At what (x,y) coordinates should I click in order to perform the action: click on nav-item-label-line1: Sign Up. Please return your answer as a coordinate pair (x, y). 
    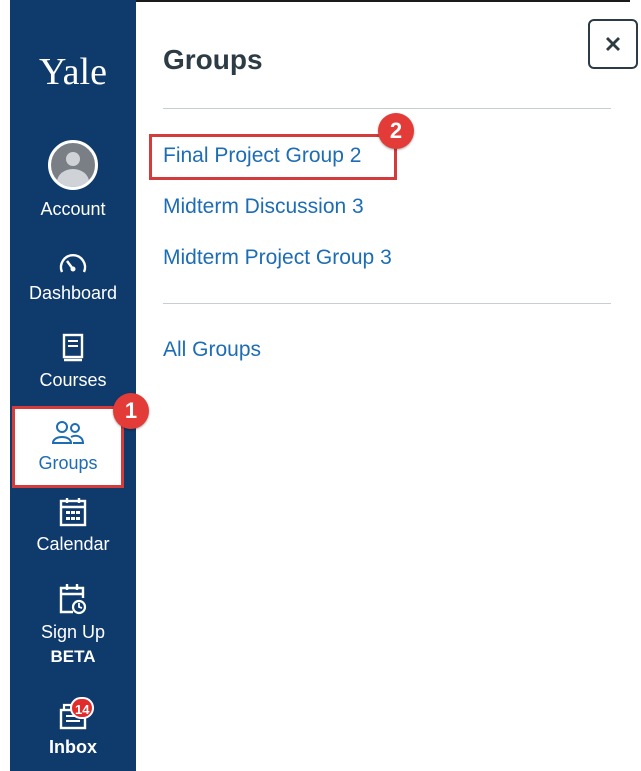
    Looking at the image, I should click on (73, 632).